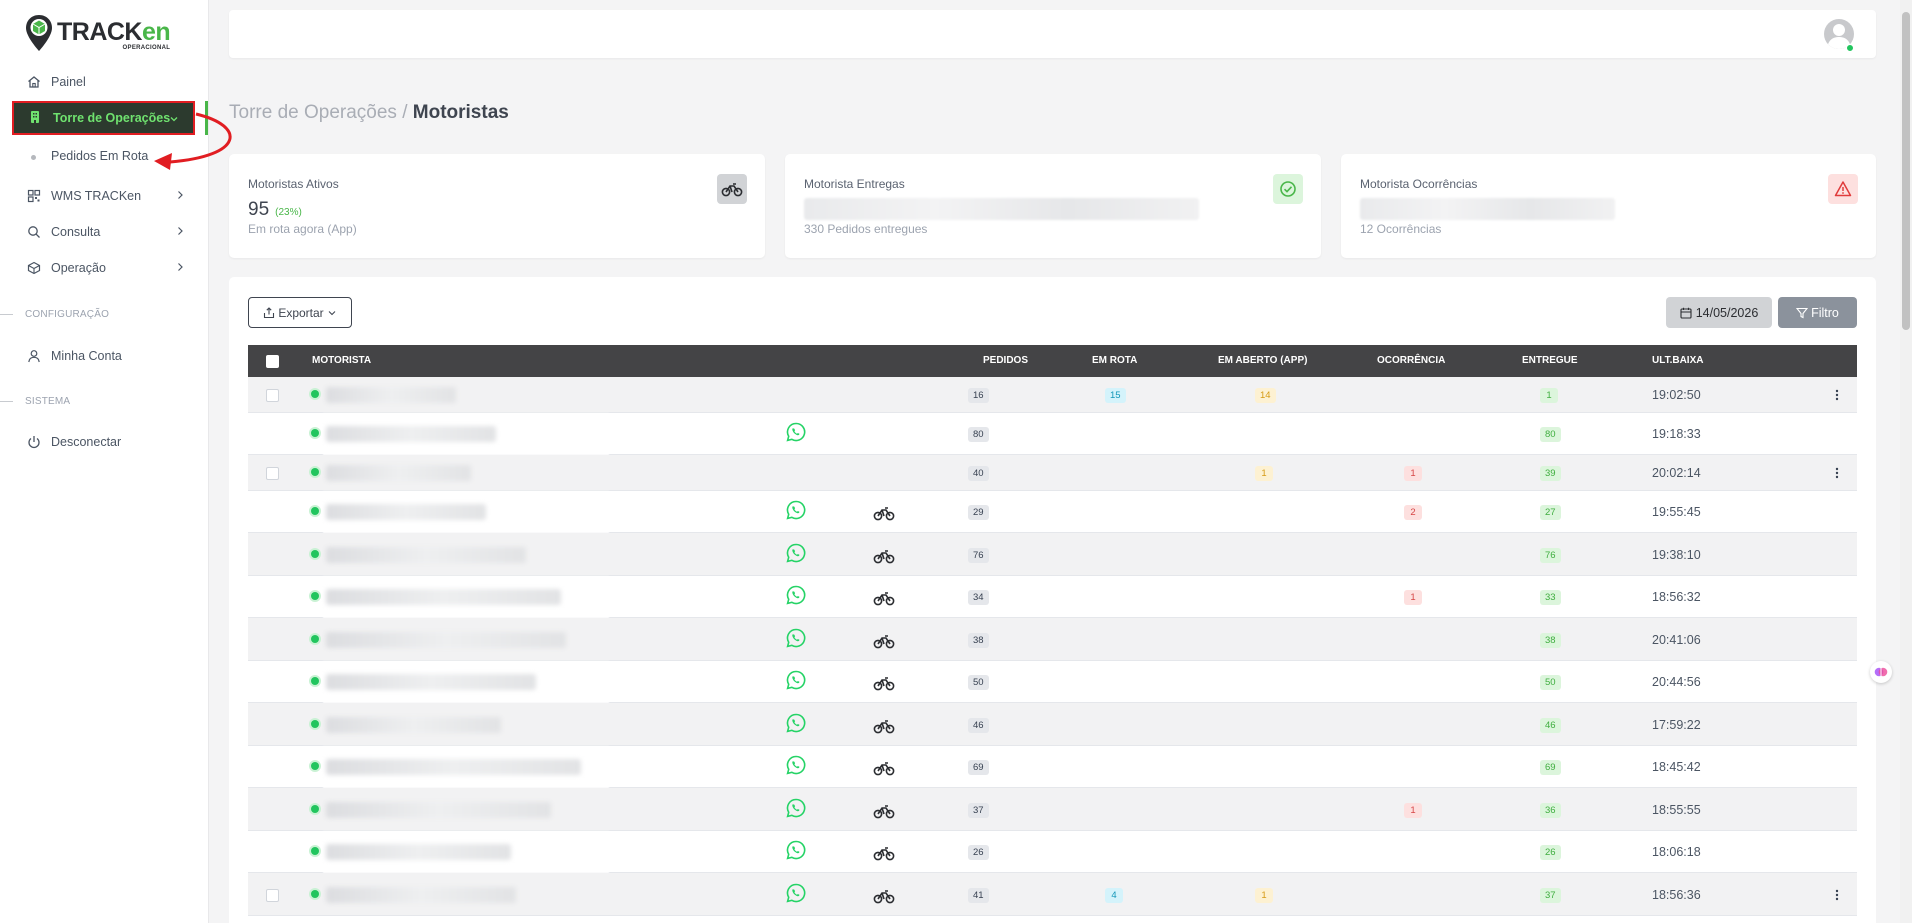  Describe the element at coordinates (33, 157) in the screenshot. I see `bullet-icon` at that location.